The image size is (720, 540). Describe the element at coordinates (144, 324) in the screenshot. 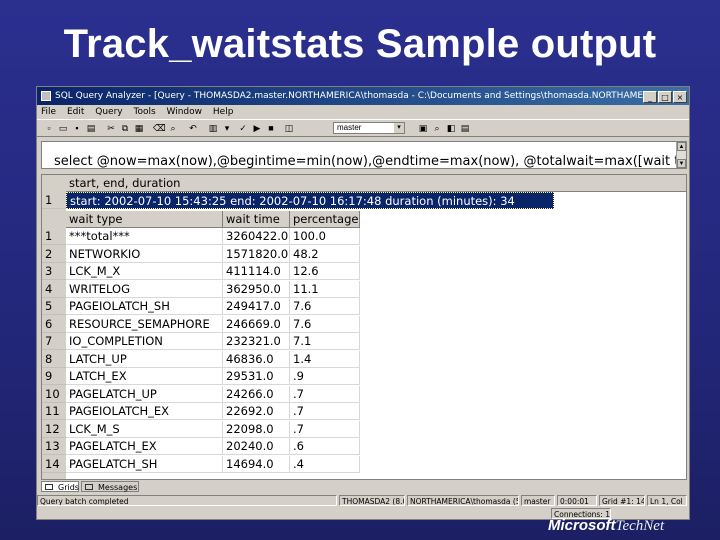

I see `cell-wait-type: RESOURCE_SEMAPHORE` at that location.